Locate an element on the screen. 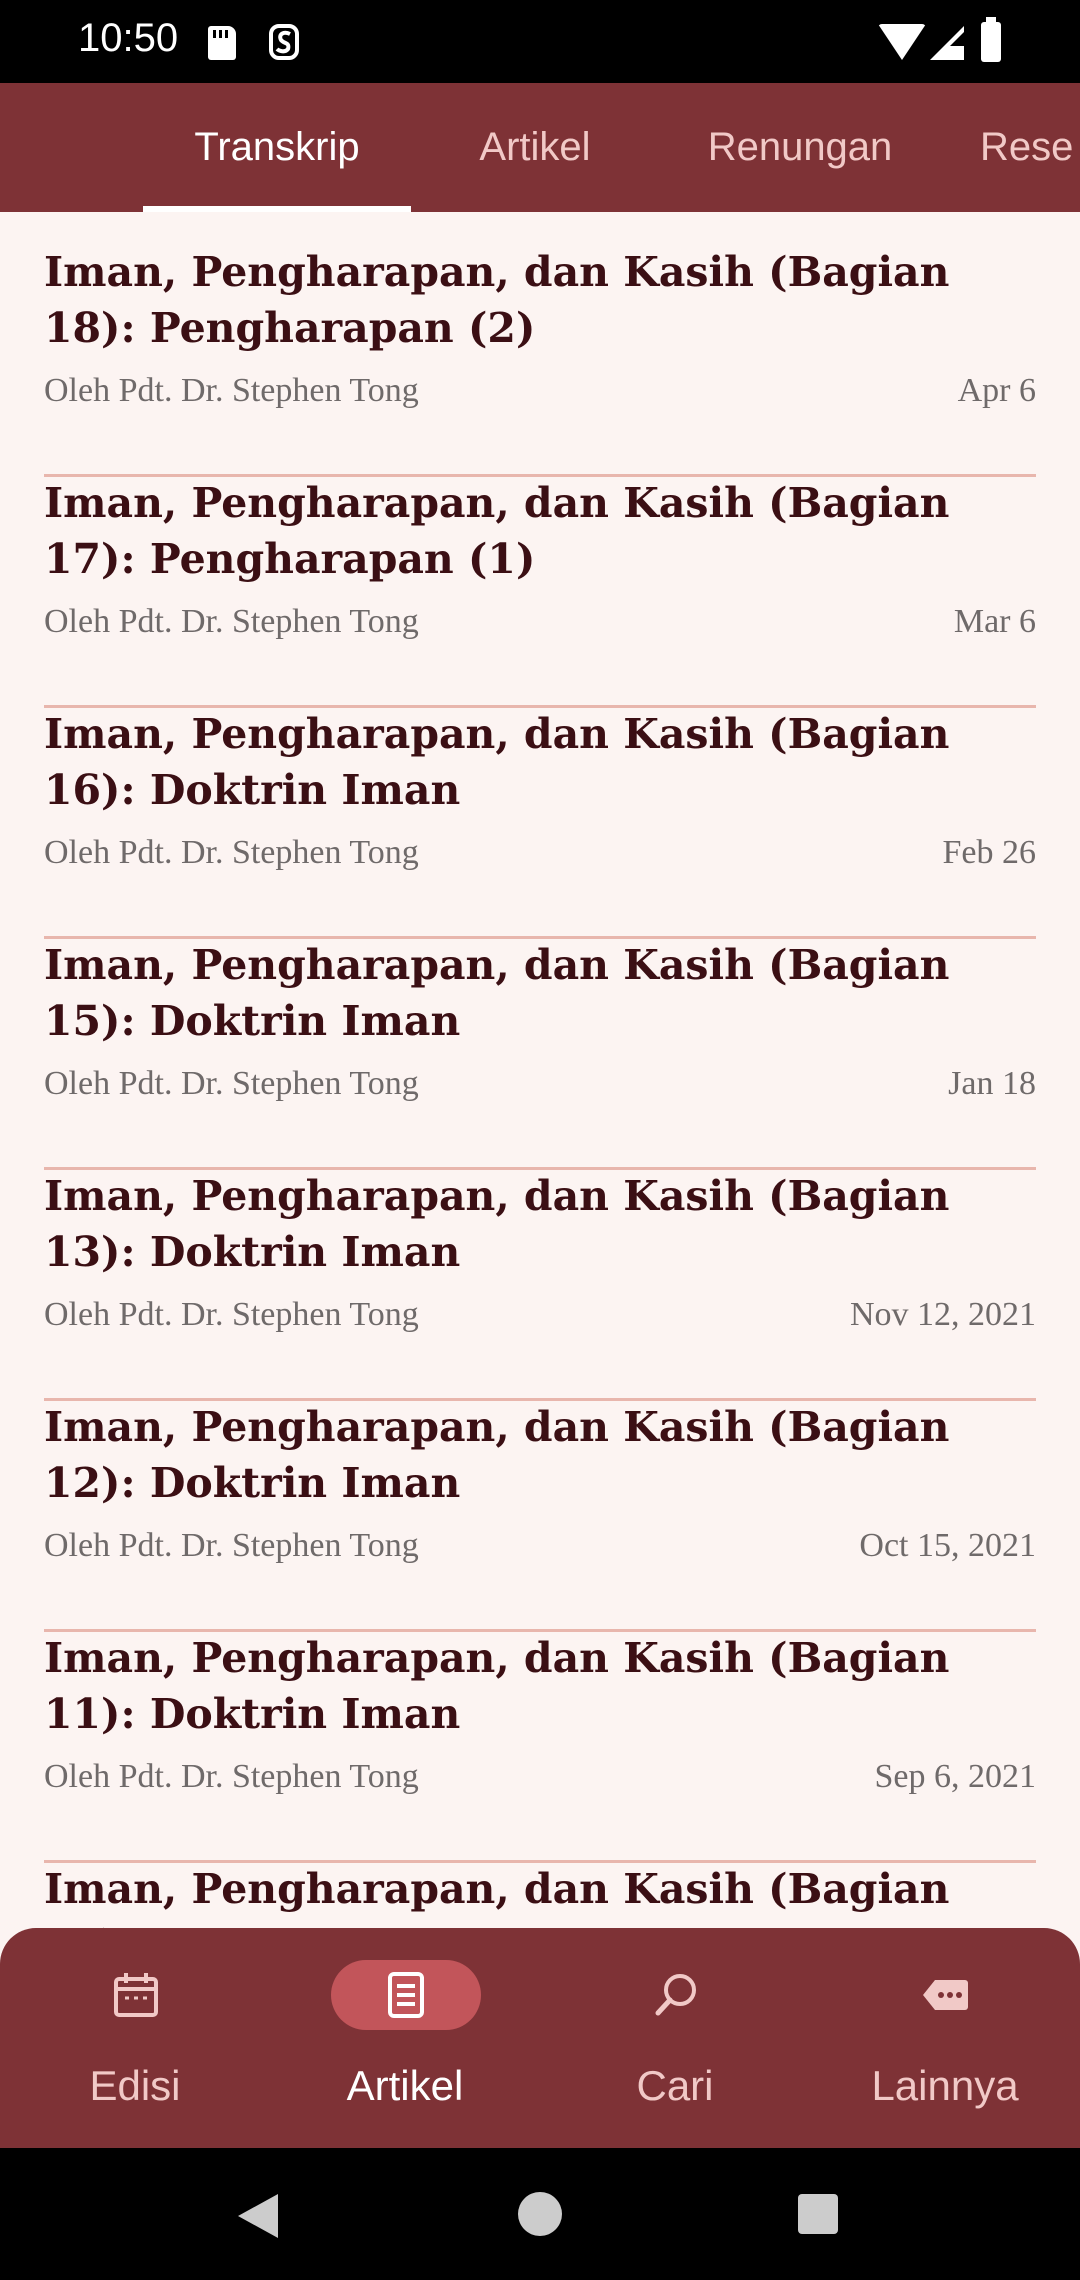  calendar-icon is located at coordinates (136, 1995).